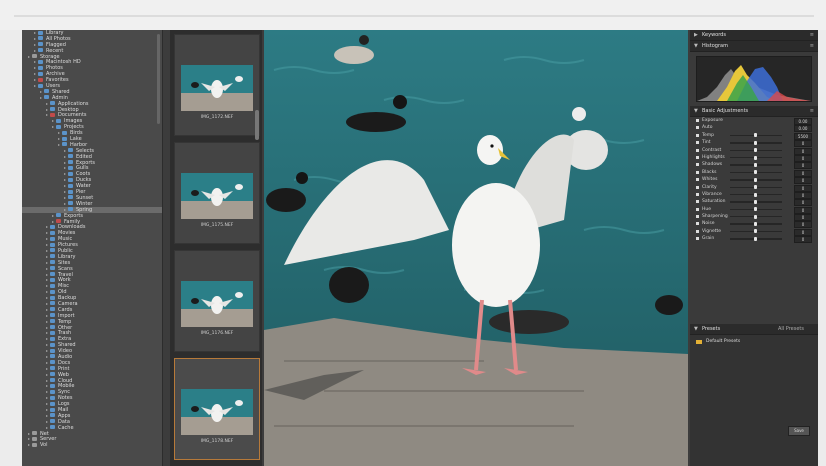 This screenshot has width=826, height=466. I want to click on histogram-section-title: Histogram, so click(715, 46).